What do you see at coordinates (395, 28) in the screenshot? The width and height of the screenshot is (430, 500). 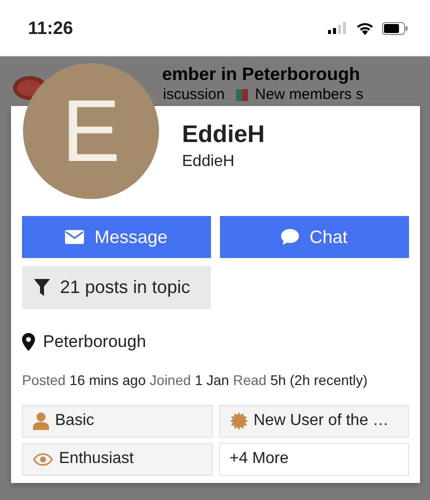 I see `battery-icon` at bounding box center [395, 28].